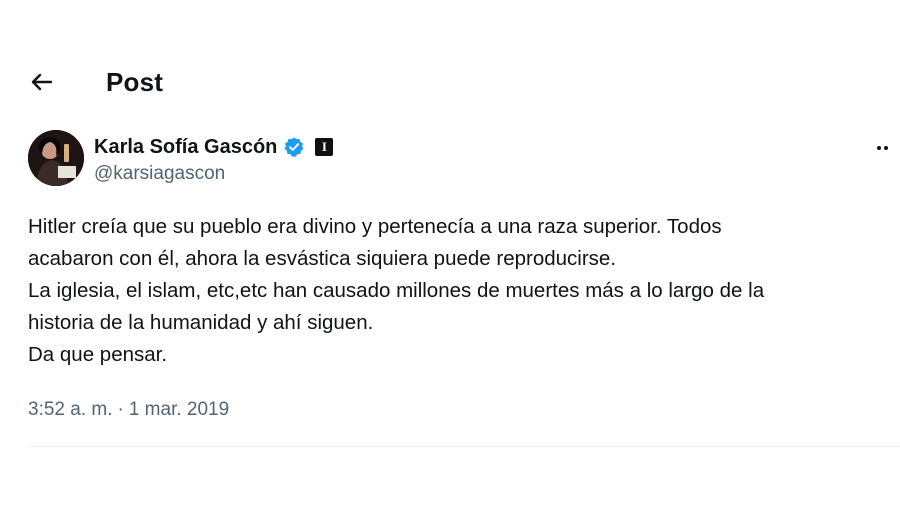  I want to click on avatar, so click(56, 158).